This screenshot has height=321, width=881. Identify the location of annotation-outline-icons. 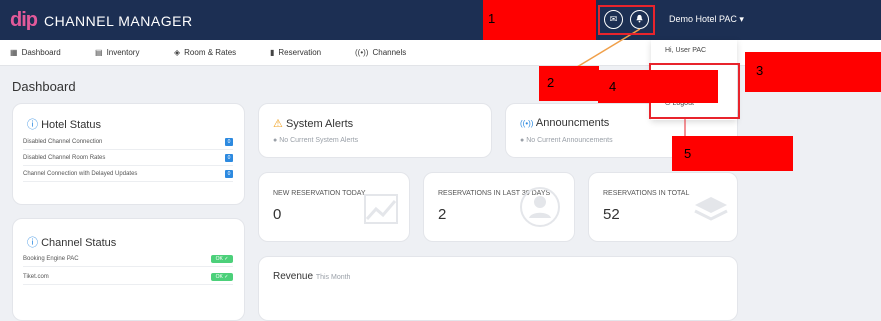
(626, 20).